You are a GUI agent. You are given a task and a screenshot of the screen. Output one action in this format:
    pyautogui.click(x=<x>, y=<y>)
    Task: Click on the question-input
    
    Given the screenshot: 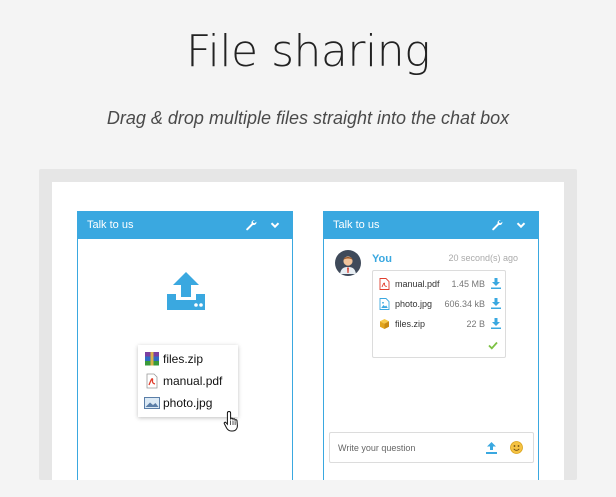 What is the action you would take?
    pyautogui.click(x=408, y=448)
    